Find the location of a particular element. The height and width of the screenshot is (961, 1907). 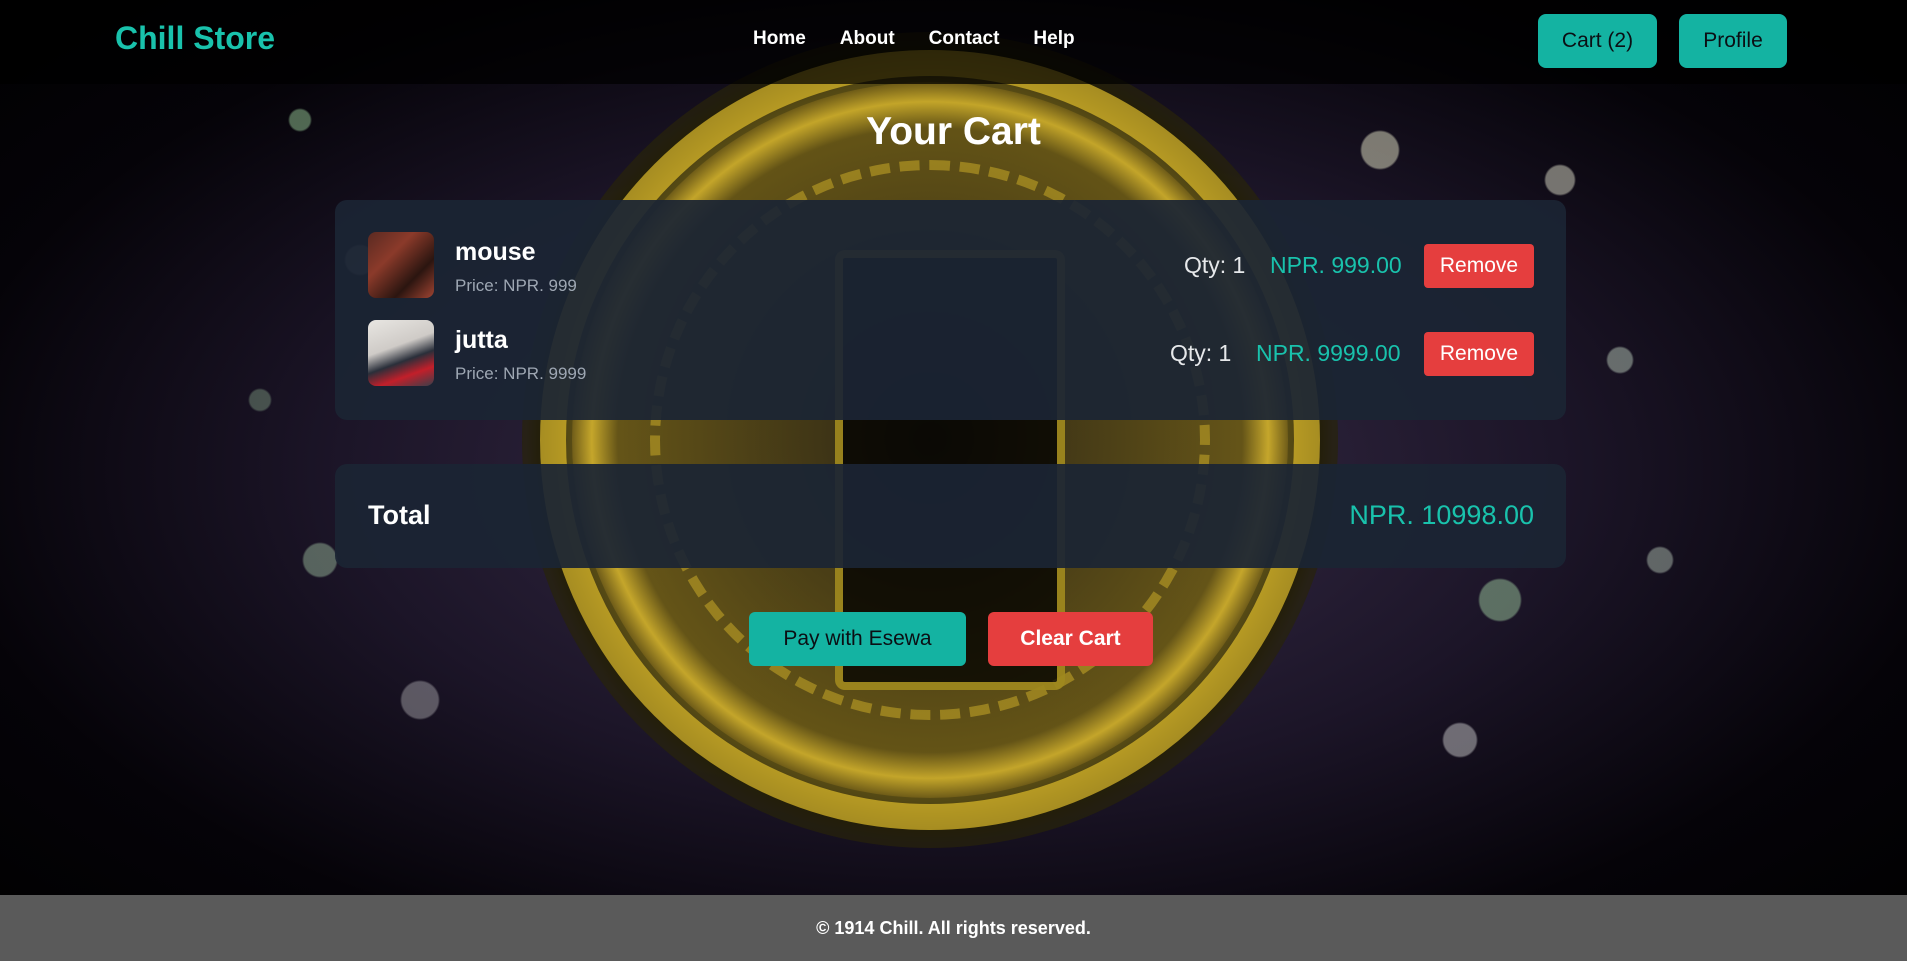

item-line-total: NPR. 999.00 is located at coordinates (1336, 265).